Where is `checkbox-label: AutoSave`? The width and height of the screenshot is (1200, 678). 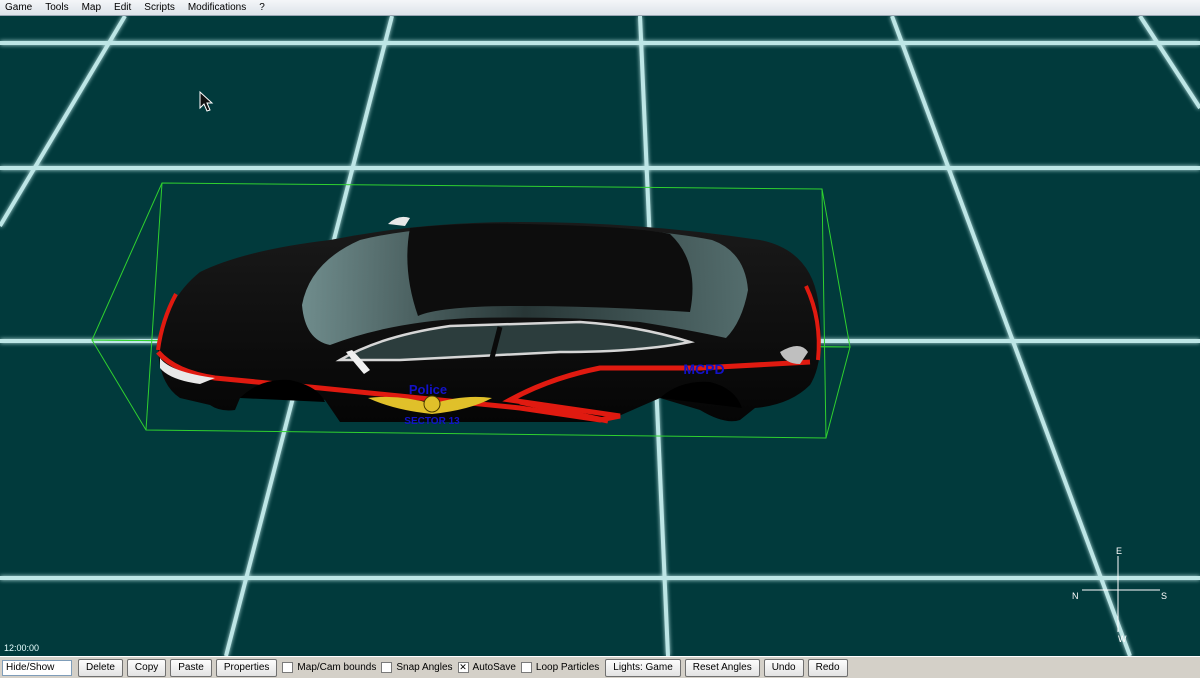 checkbox-label: AutoSave is located at coordinates (494, 667).